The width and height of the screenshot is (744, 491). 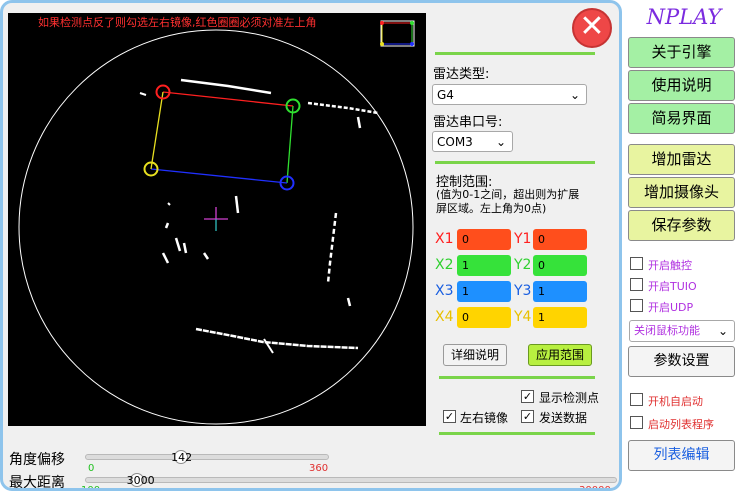 What do you see at coordinates (681, 225) in the screenshot?
I see `save-params-button: 保存参数` at bounding box center [681, 225].